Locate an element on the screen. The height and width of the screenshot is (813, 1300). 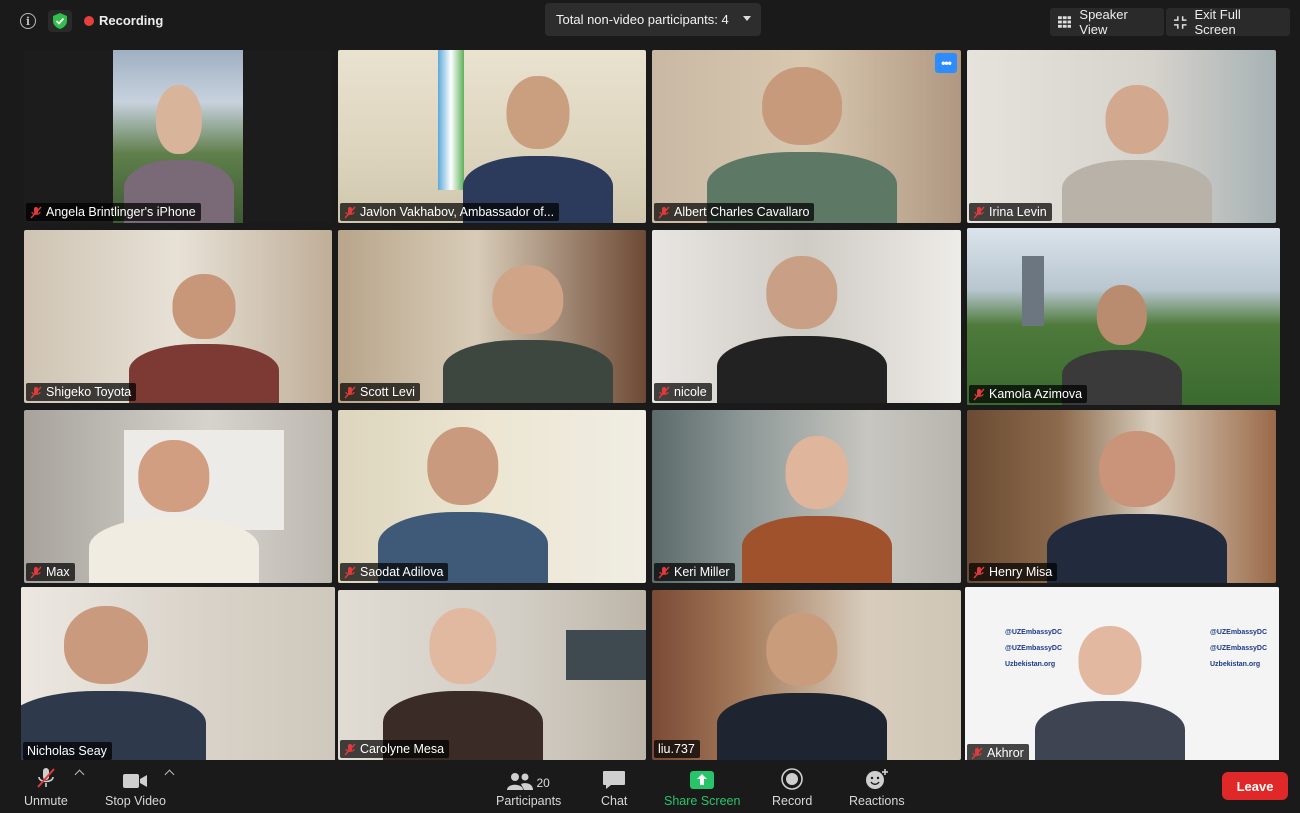
security-shield-icon is located at coordinates (60, 21).